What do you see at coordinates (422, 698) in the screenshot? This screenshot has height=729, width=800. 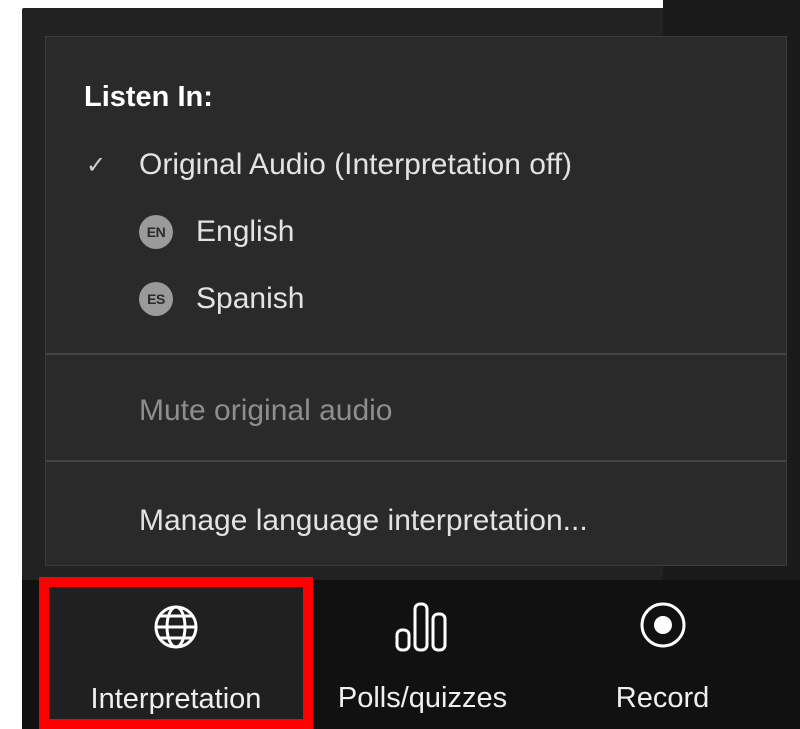 I see `polls-quizzes-label: Polls/quizzes` at bounding box center [422, 698].